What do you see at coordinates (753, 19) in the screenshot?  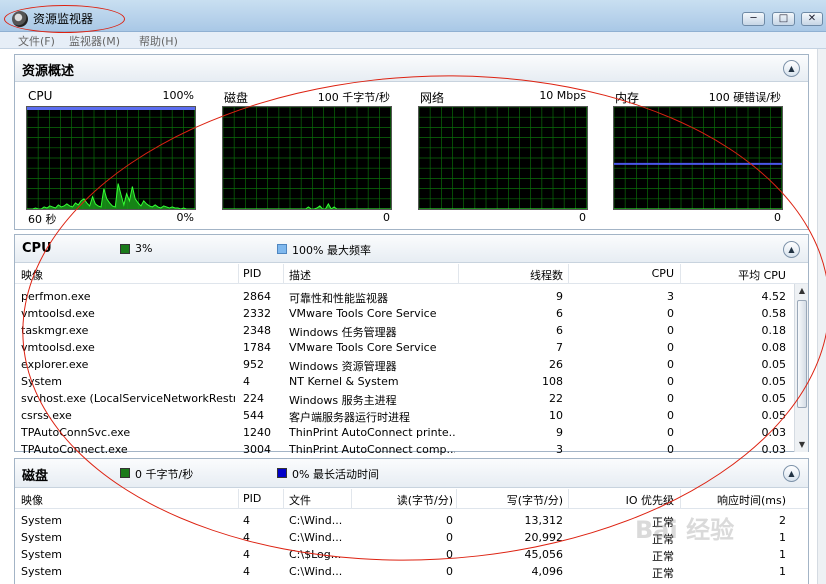 I see `minimize-button: ─` at bounding box center [753, 19].